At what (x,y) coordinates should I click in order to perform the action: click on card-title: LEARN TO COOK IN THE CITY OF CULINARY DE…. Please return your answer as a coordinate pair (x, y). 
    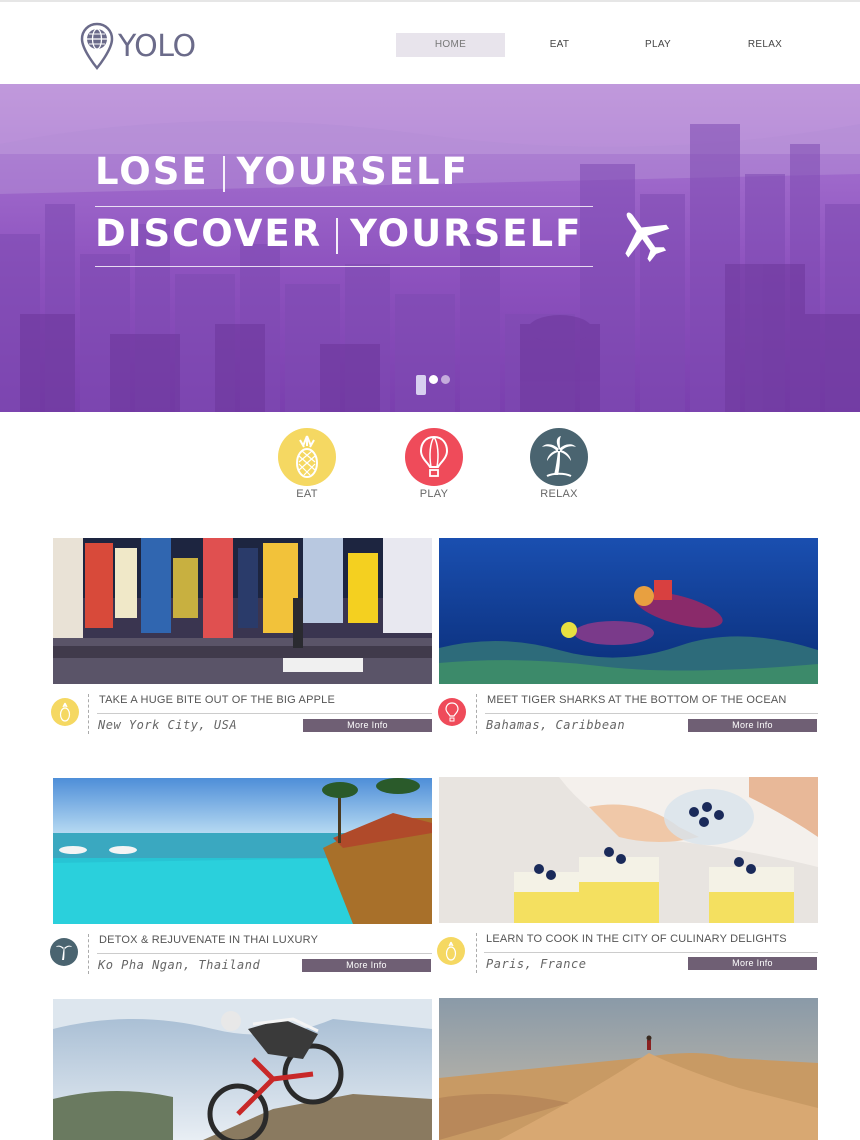
    Looking at the image, I should click on (636, 939).